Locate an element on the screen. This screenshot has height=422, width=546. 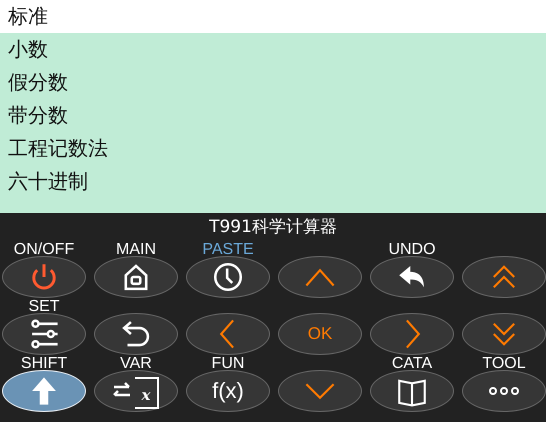
keypad-key: OK is located at coordinates (320, 334).